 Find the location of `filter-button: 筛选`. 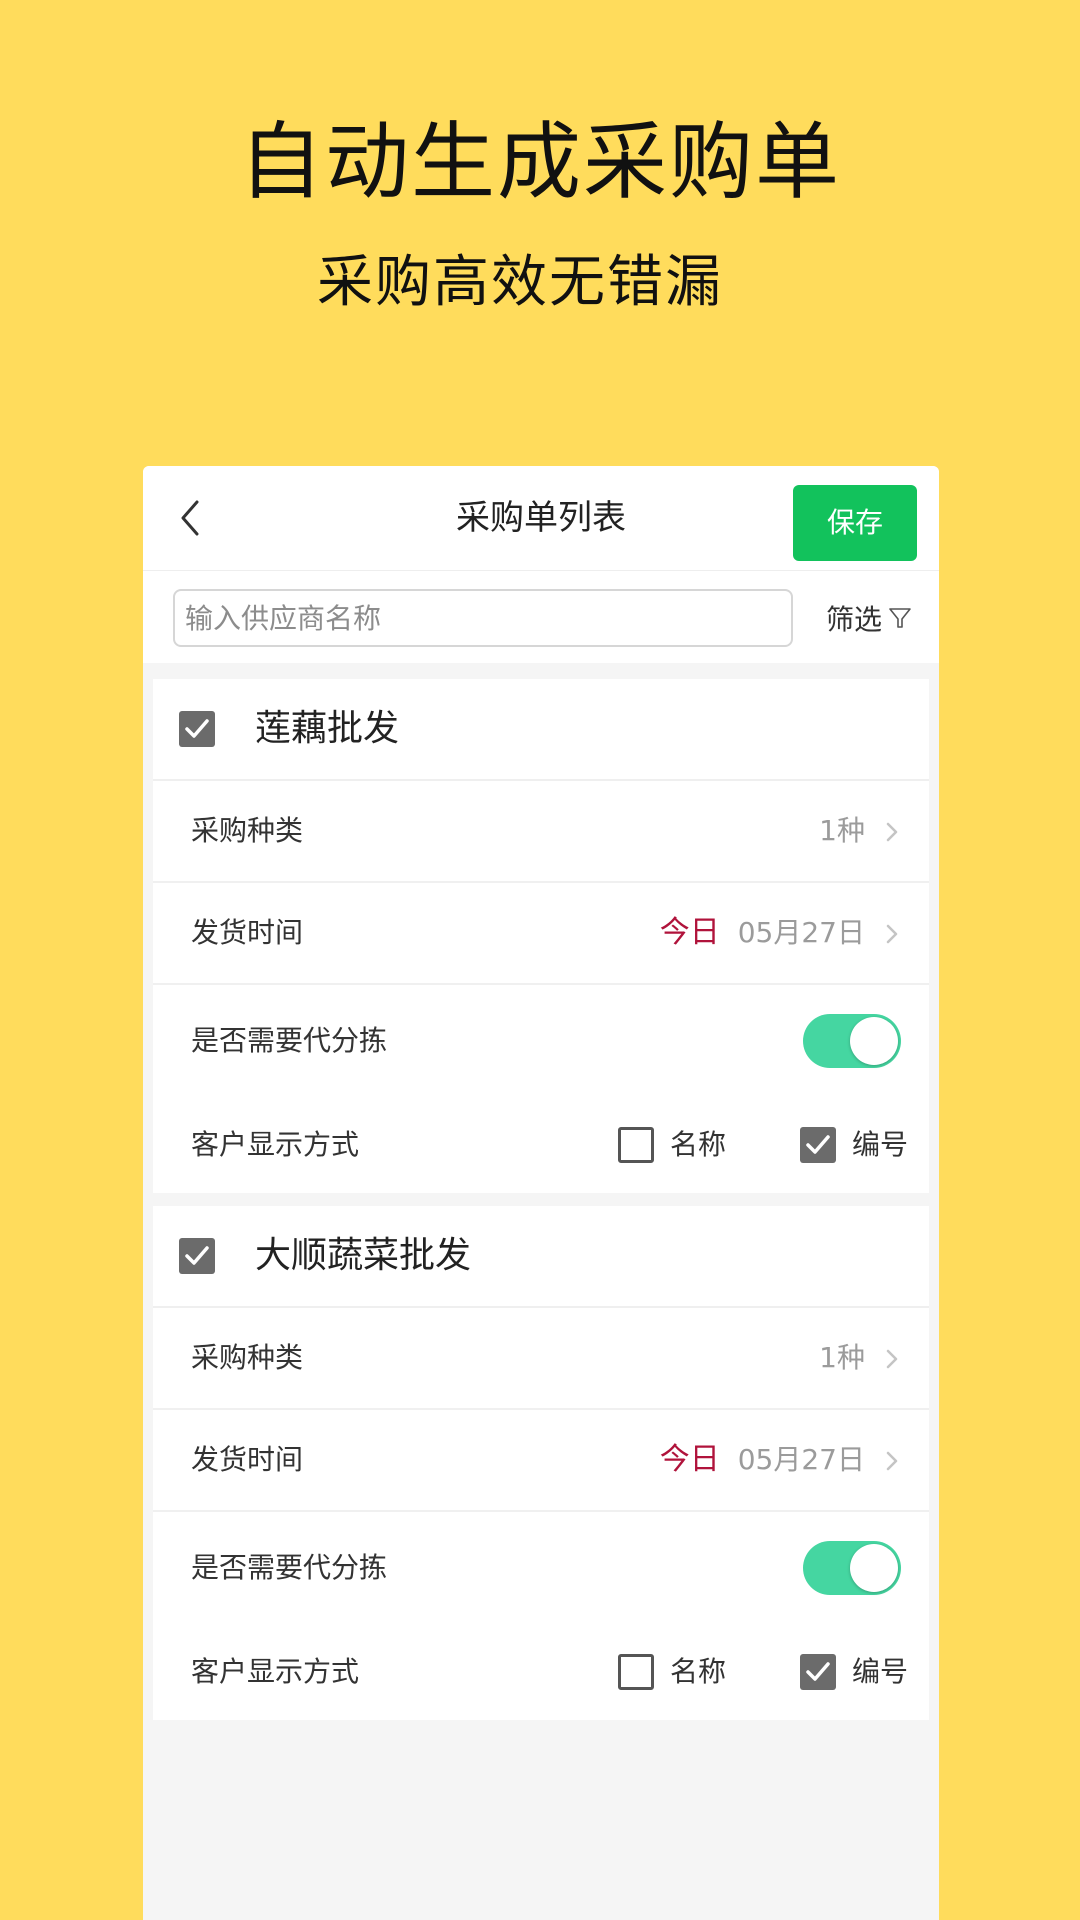

filter-button: 筛选 is located at coordinates (869, 618).